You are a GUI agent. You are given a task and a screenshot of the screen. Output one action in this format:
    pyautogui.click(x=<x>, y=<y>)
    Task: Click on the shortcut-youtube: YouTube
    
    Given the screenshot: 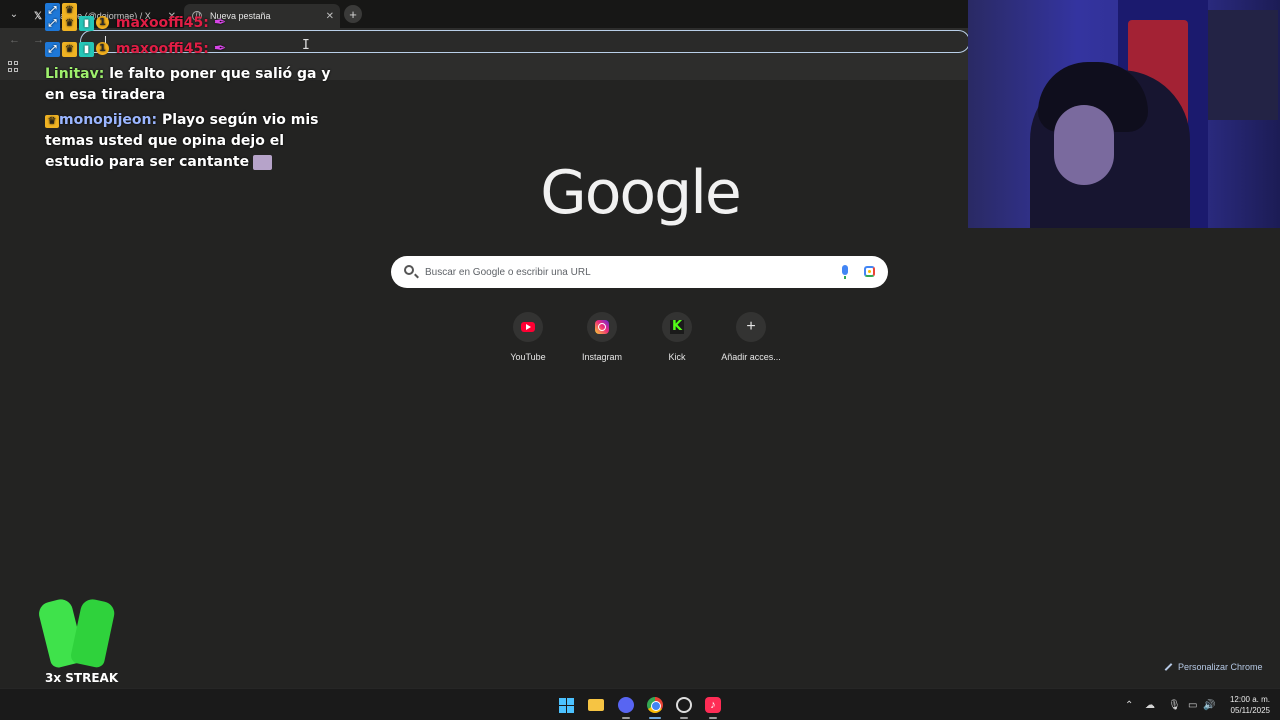 What is the action you would take?
    pyautogui.click(x=528, y=337)
    